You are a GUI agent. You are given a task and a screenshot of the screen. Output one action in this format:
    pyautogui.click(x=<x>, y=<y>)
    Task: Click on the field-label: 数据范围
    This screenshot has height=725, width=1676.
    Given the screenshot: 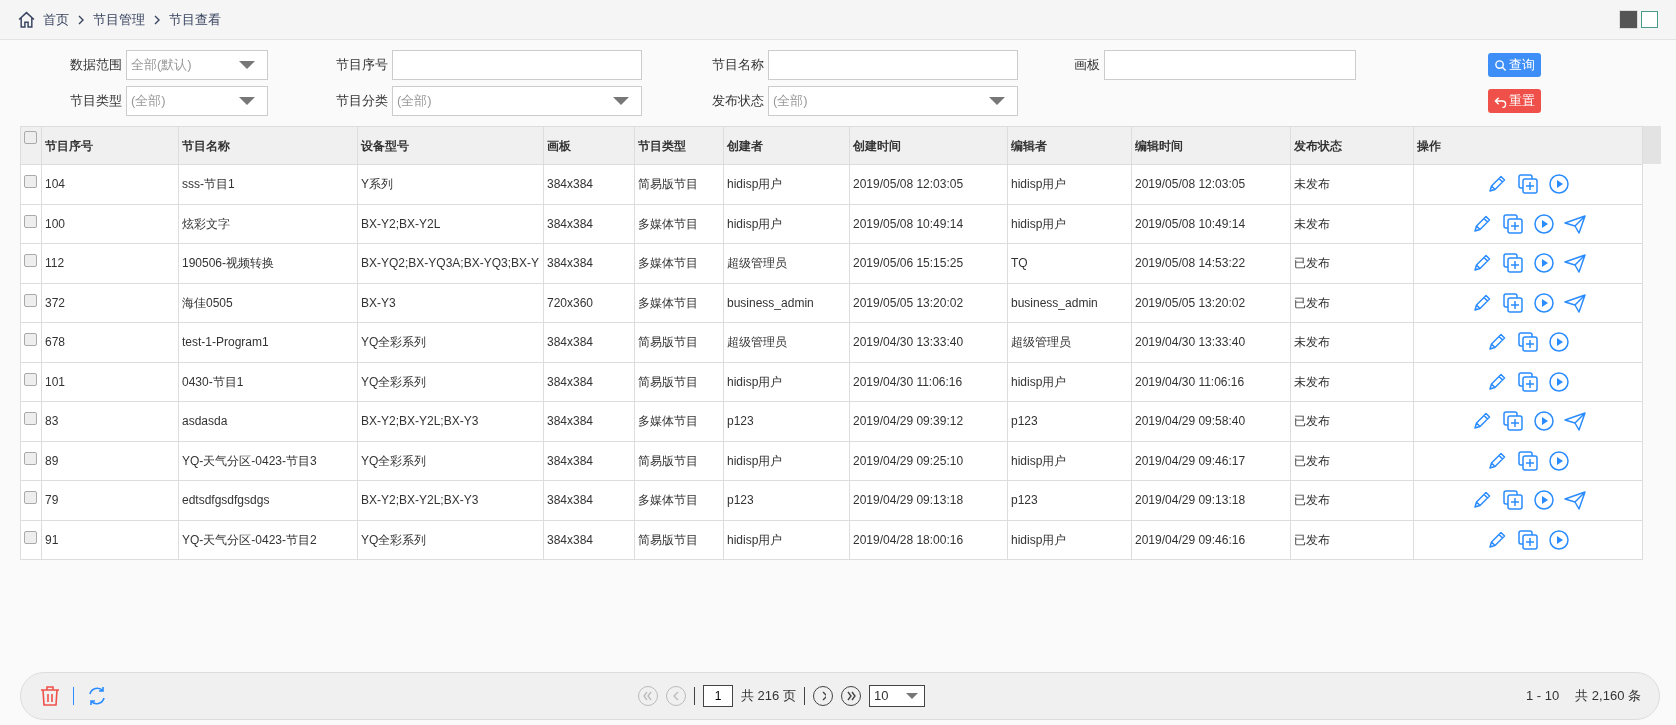 What is the action you would take?
    pyautogui.click(x=96, y=65)
    